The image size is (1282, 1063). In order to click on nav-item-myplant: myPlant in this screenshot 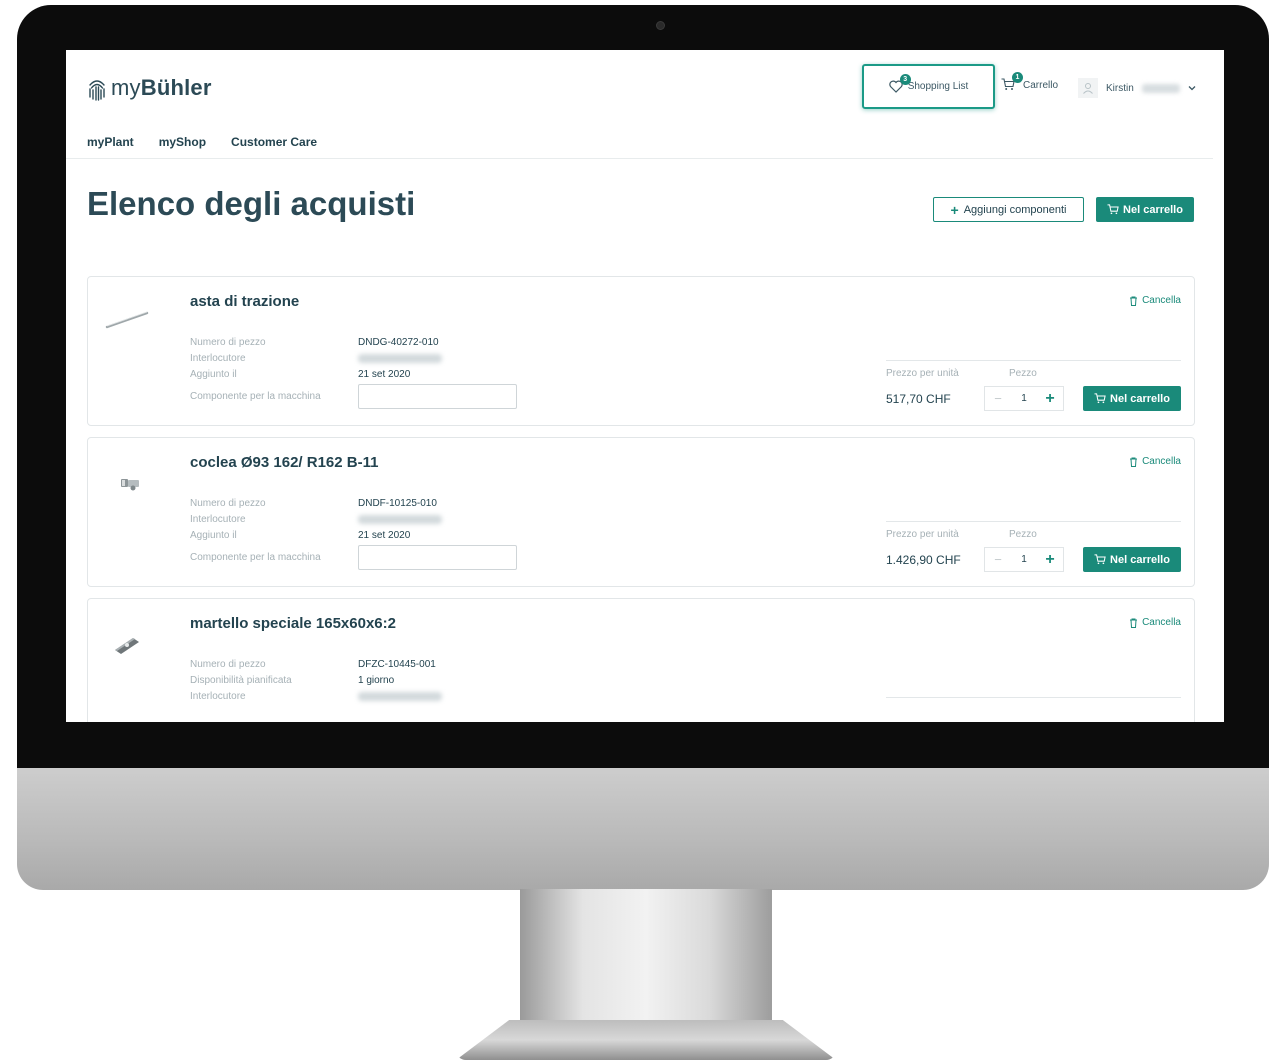, I will do `click(110, 142)`.